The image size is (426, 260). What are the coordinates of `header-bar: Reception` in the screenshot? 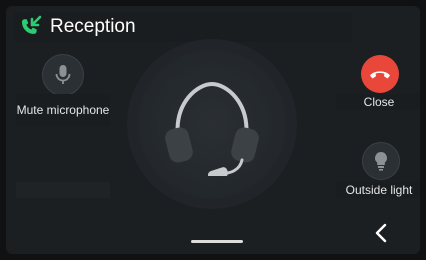 It's located at (183, 27).